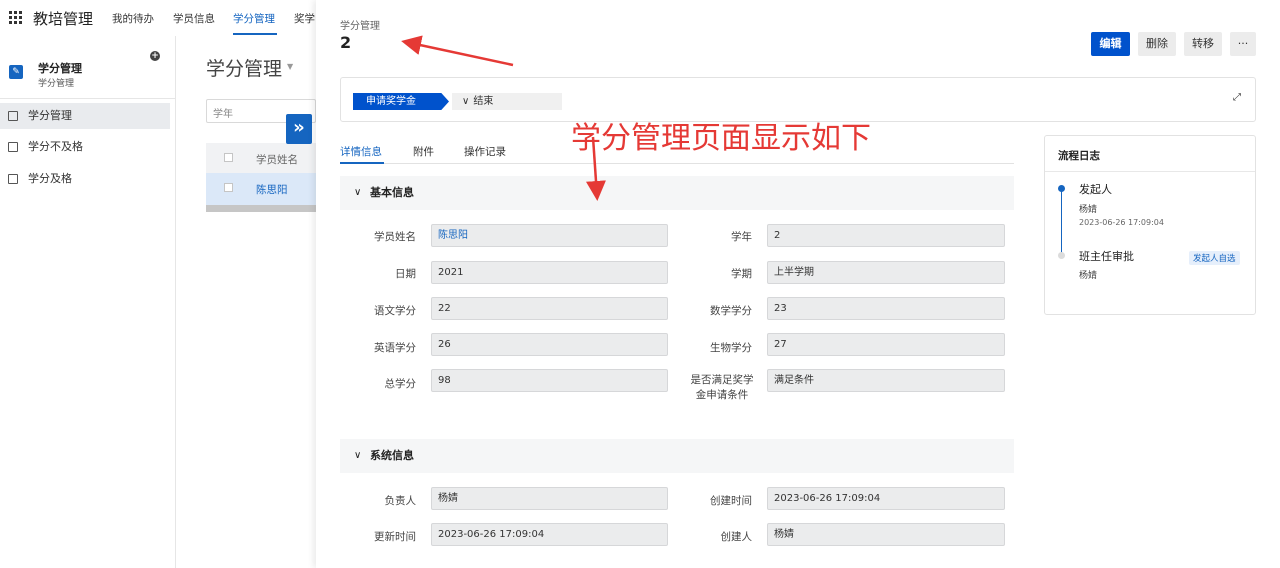  I want to click on field-value-chinese-credit: 22, so click(549, 308).